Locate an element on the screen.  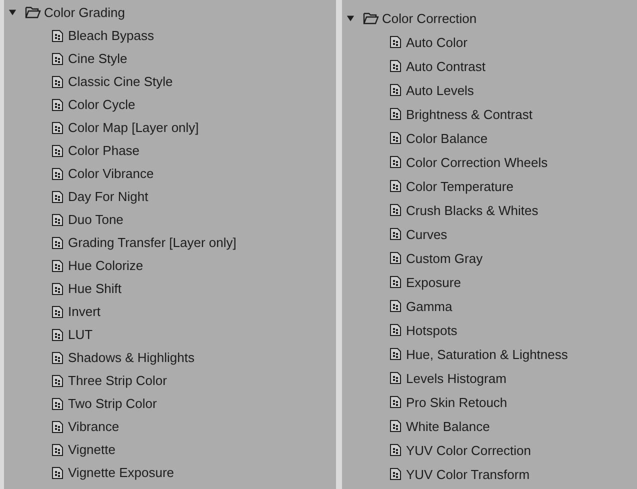
effect-item: LUT is located at coordinates (80, 334).